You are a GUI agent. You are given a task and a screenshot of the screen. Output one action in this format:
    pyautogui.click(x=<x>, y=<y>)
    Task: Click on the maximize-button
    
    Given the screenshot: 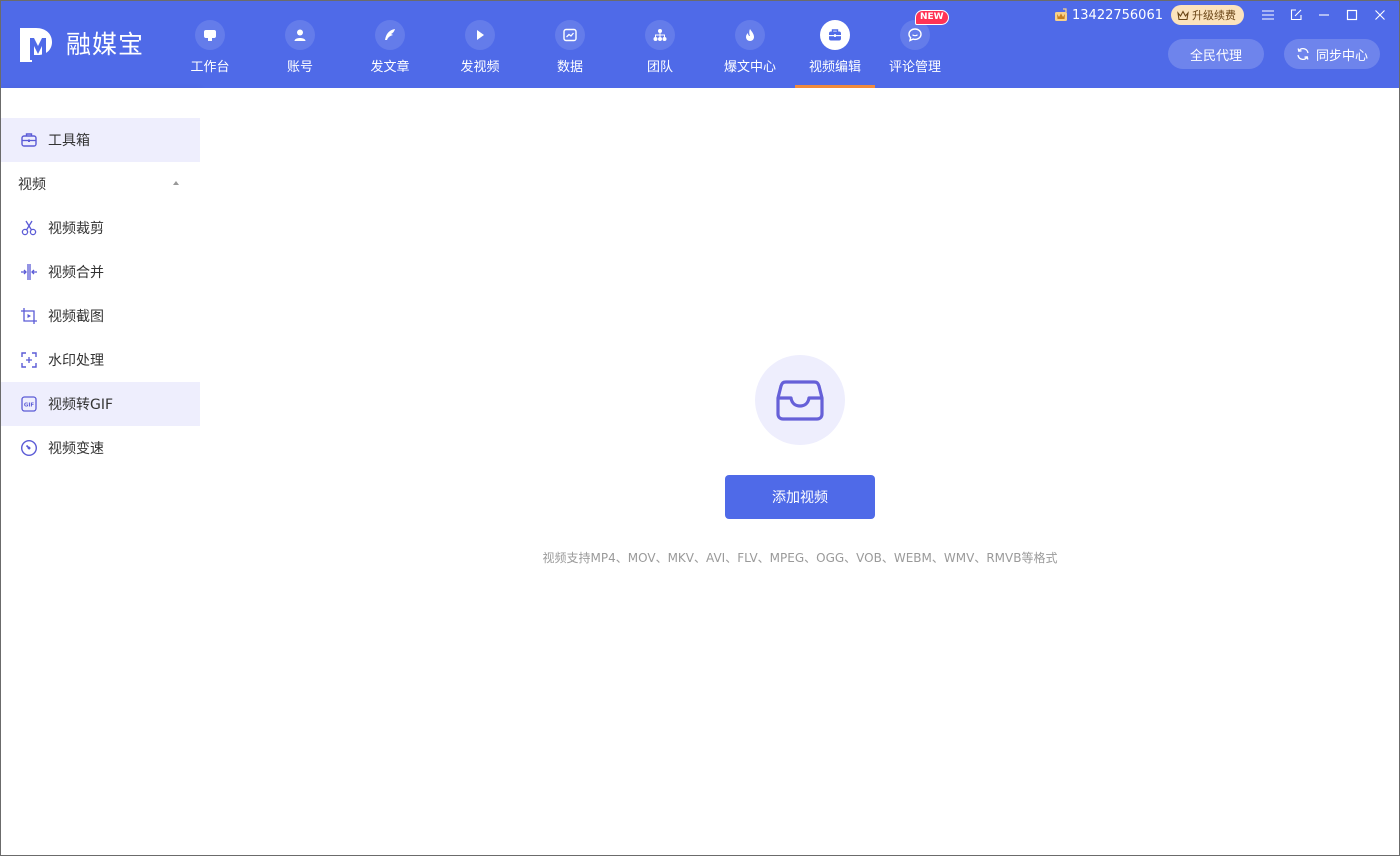 What is the action you would take?
    pyautogui.click(x=1352, y=15)
    